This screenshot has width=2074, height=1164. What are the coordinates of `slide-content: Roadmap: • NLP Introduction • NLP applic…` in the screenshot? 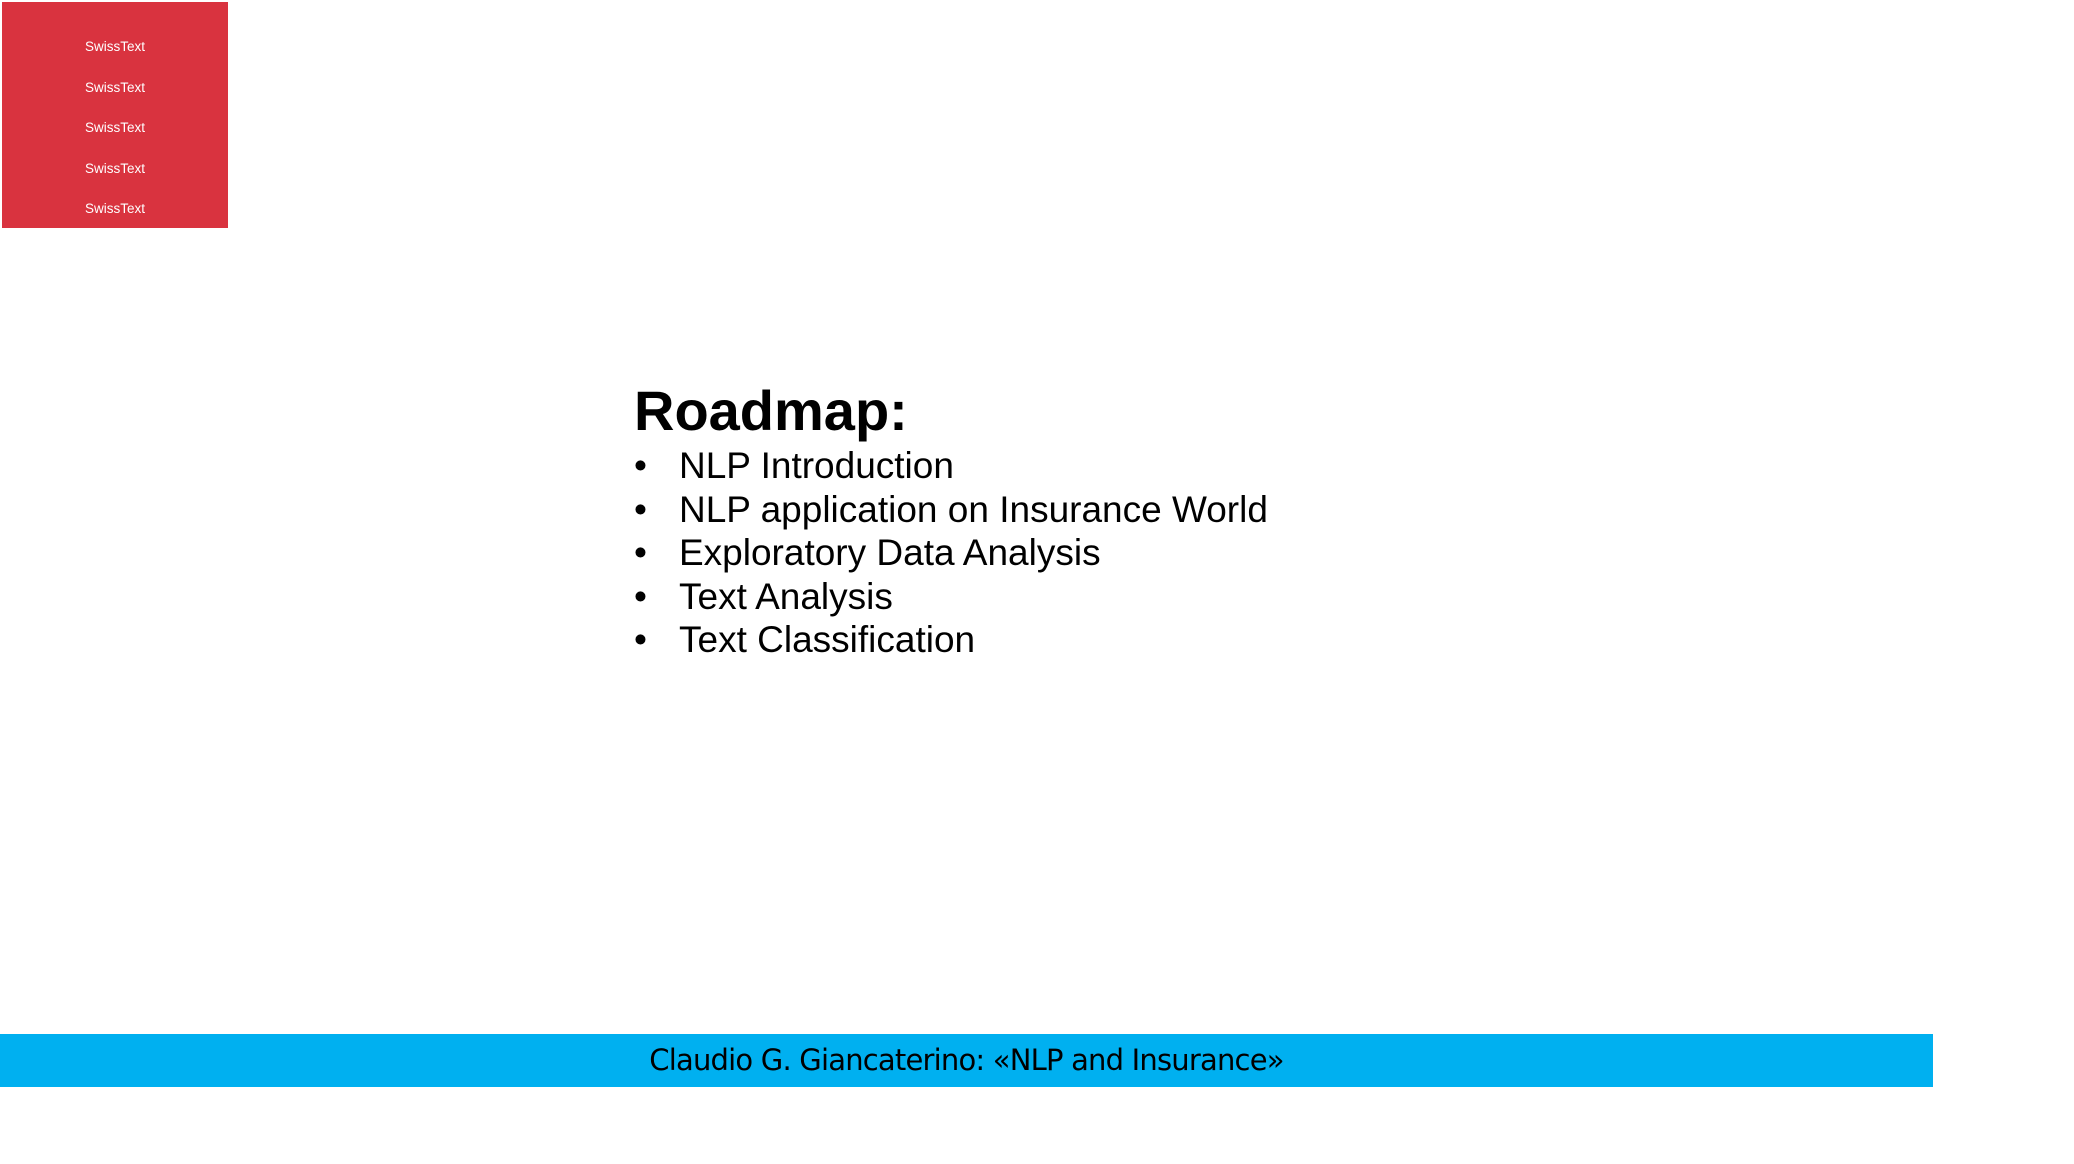 It's located at (1034, 520).